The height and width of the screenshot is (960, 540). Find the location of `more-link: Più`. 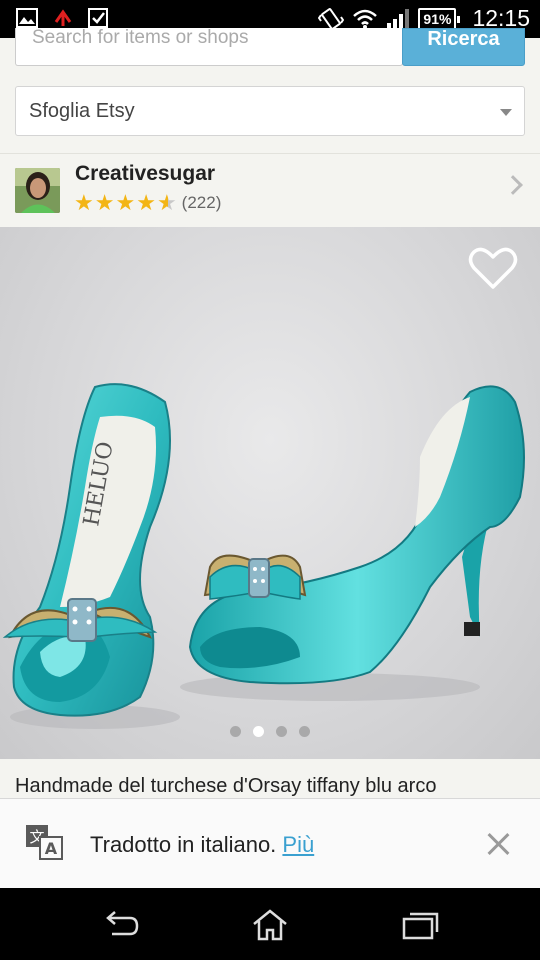

more-link: Più is located at coordinates (298, 844).